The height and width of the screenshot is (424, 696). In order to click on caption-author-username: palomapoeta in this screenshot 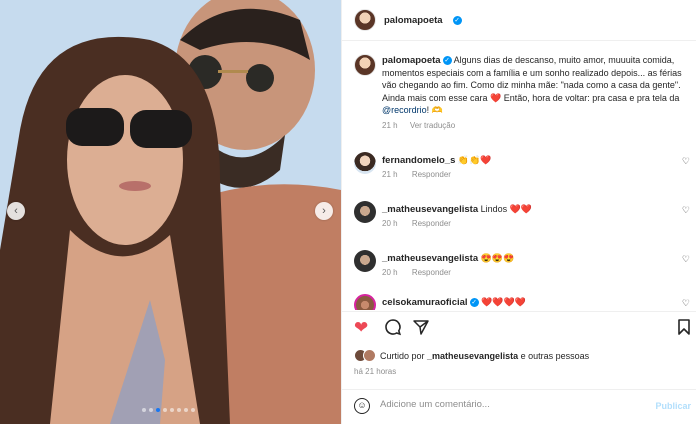, I will do `click(411, 60)`.